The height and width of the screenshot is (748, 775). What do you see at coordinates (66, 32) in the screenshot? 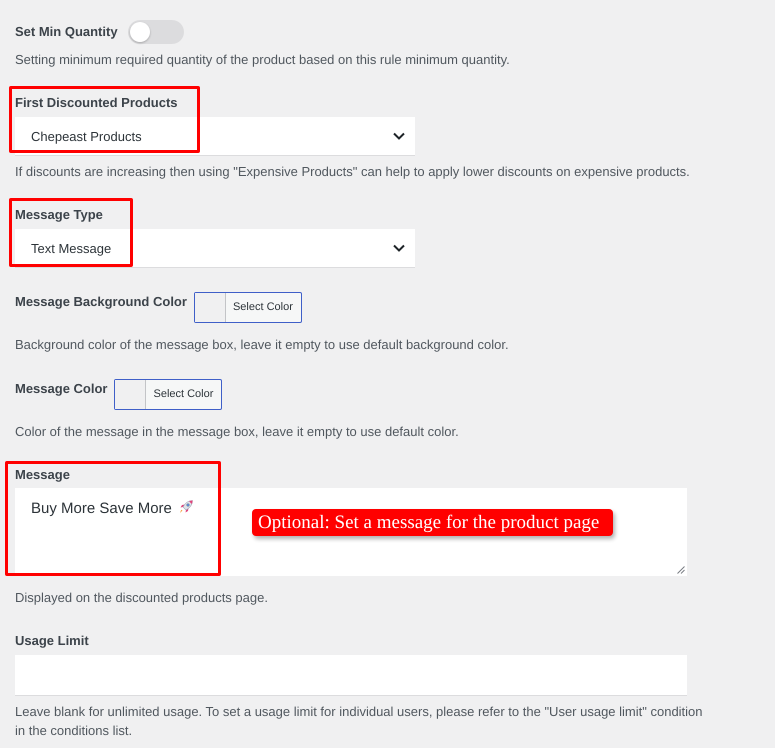
I see `field-label: Set Min Quantity` at bounding box center [66, 32].